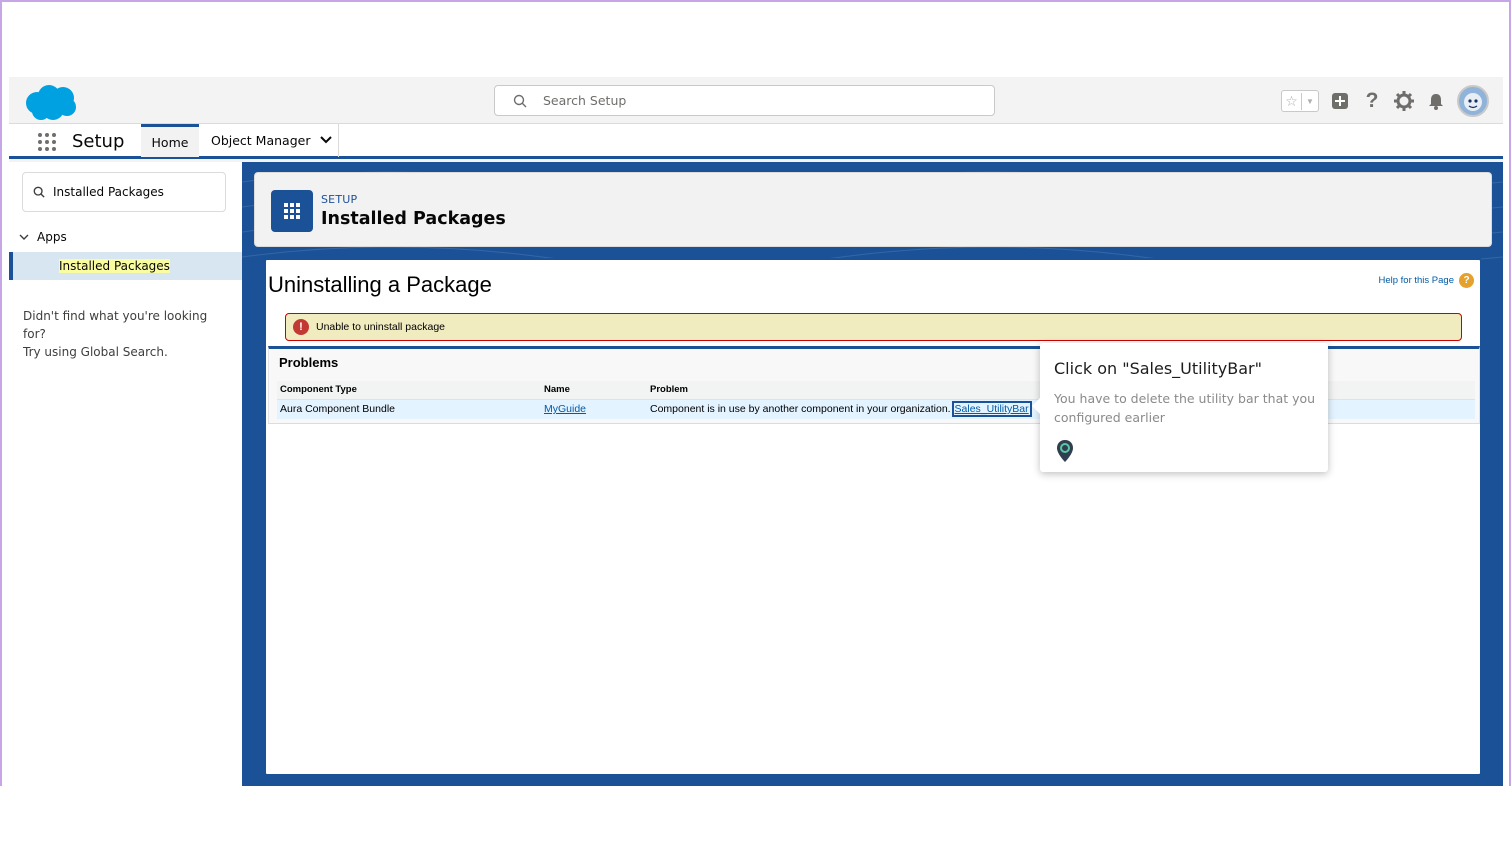 The height and width of the screenshot is (849, 1511). What do you see at coordinates (381, 327) in the screenshot?
I see `error-text: Unable to uninstall package` at bounding box center [381, 327].